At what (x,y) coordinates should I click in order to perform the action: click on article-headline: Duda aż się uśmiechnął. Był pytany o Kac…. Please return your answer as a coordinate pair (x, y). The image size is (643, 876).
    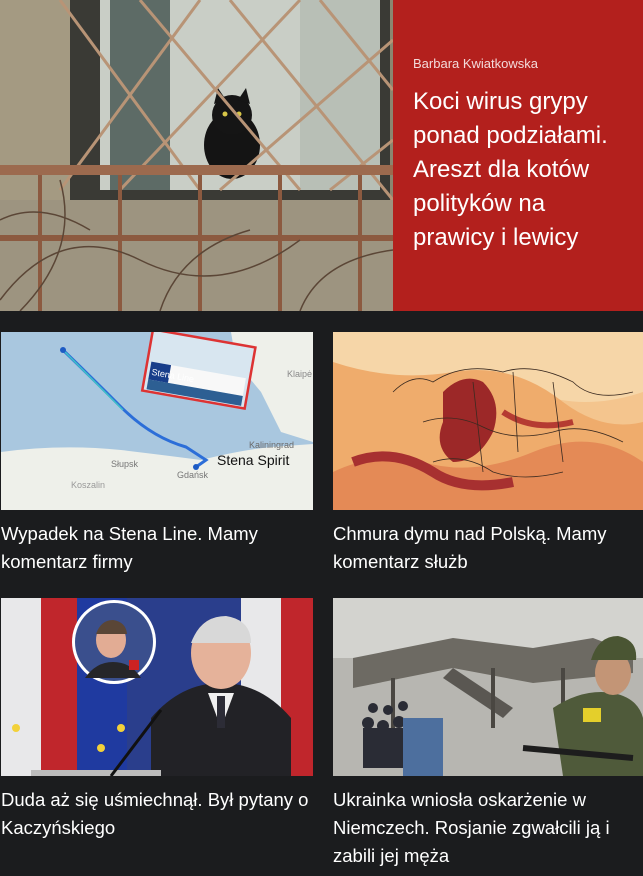
    Looking at the image, I should click on (157, 814).